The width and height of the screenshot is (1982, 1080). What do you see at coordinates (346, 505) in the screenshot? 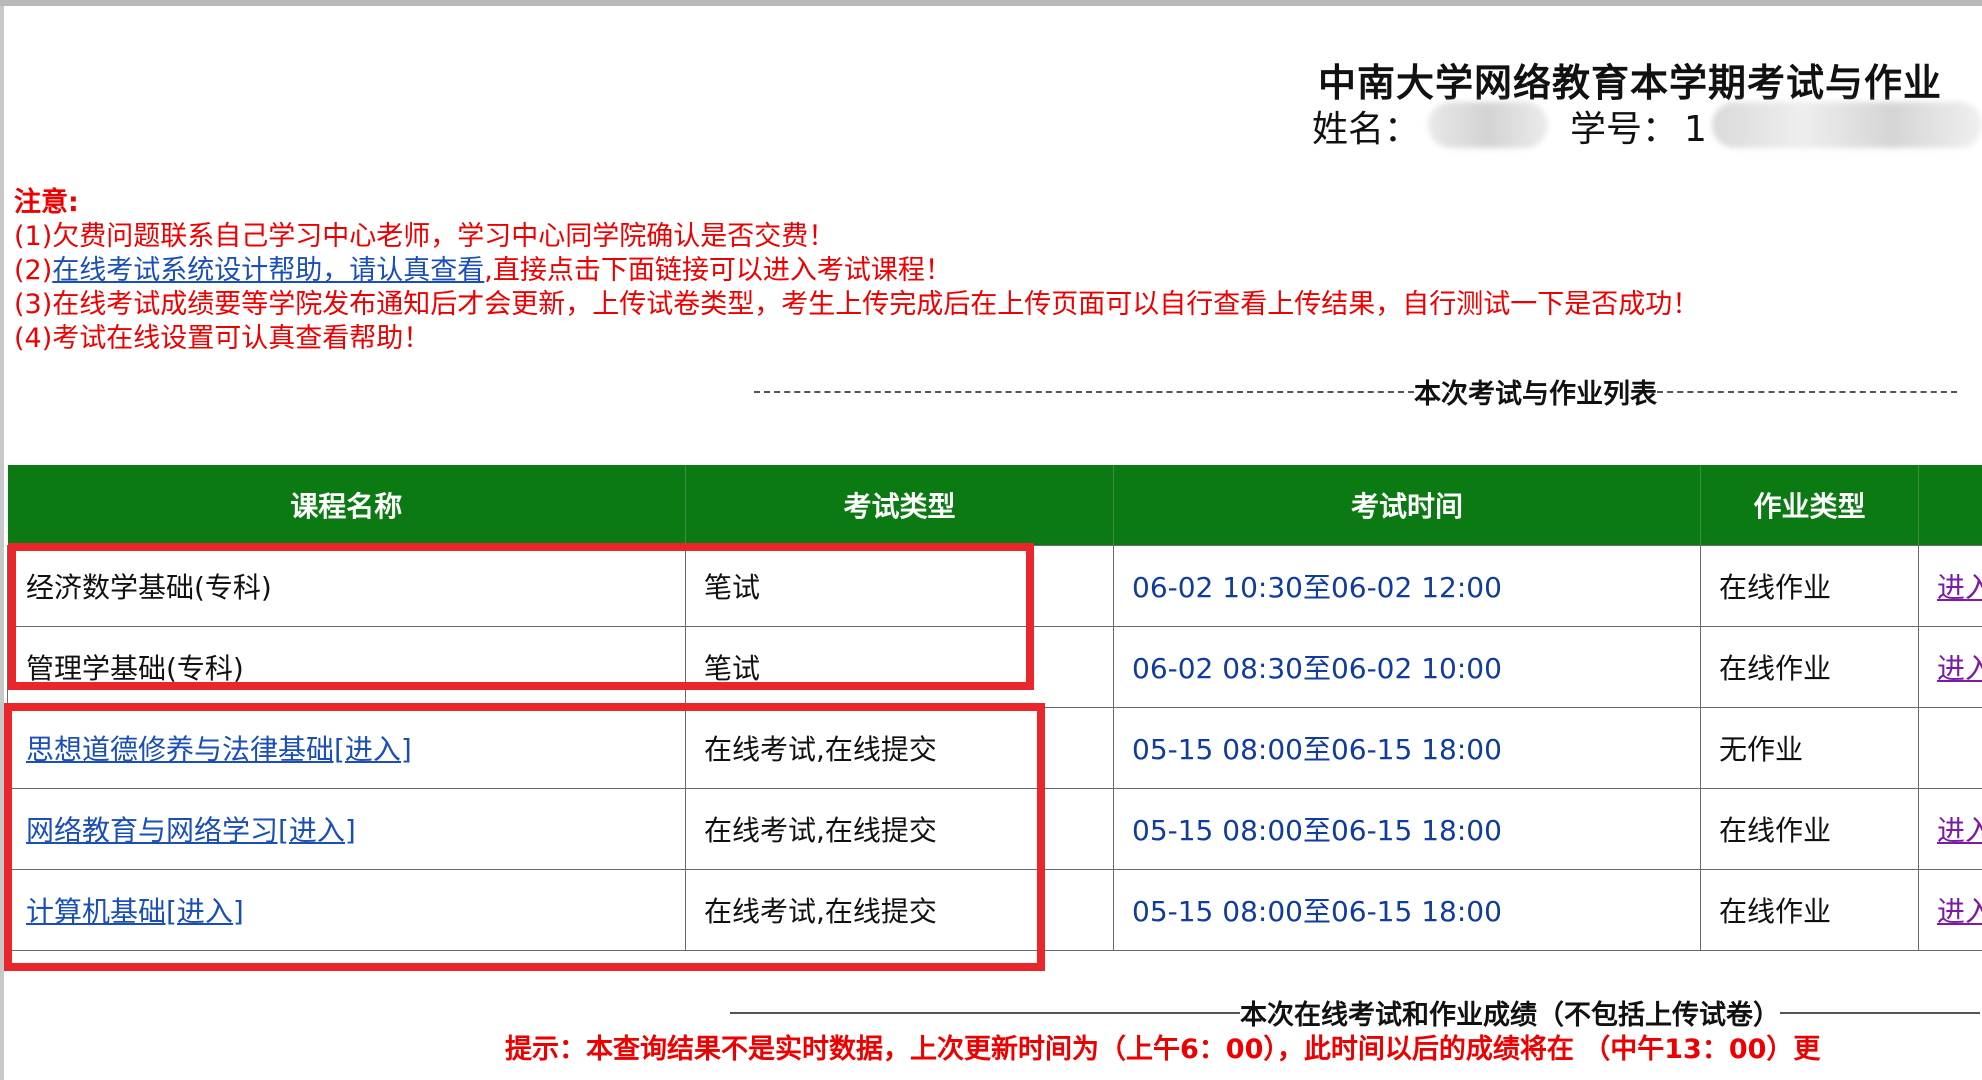
I see `col-header-course: 课程名称` at bounding box center [346, 505].